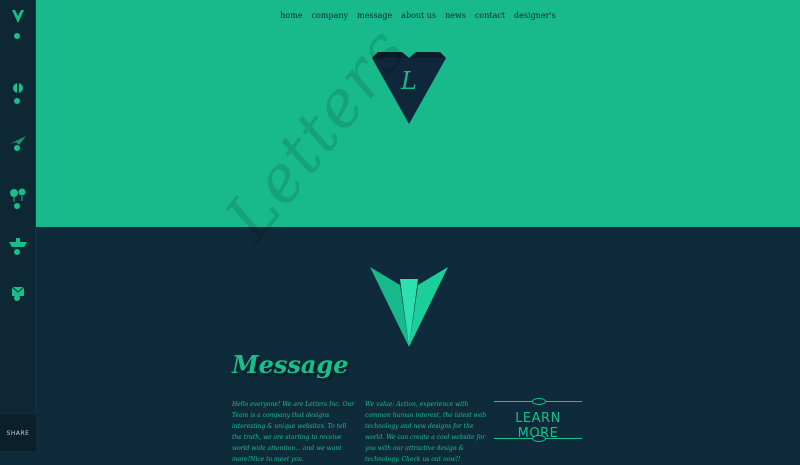 This screenshot has width=800, height=465. Describe the element at coordinates (291, 15) in the screenshot. I see `nav-home: home` at that location.